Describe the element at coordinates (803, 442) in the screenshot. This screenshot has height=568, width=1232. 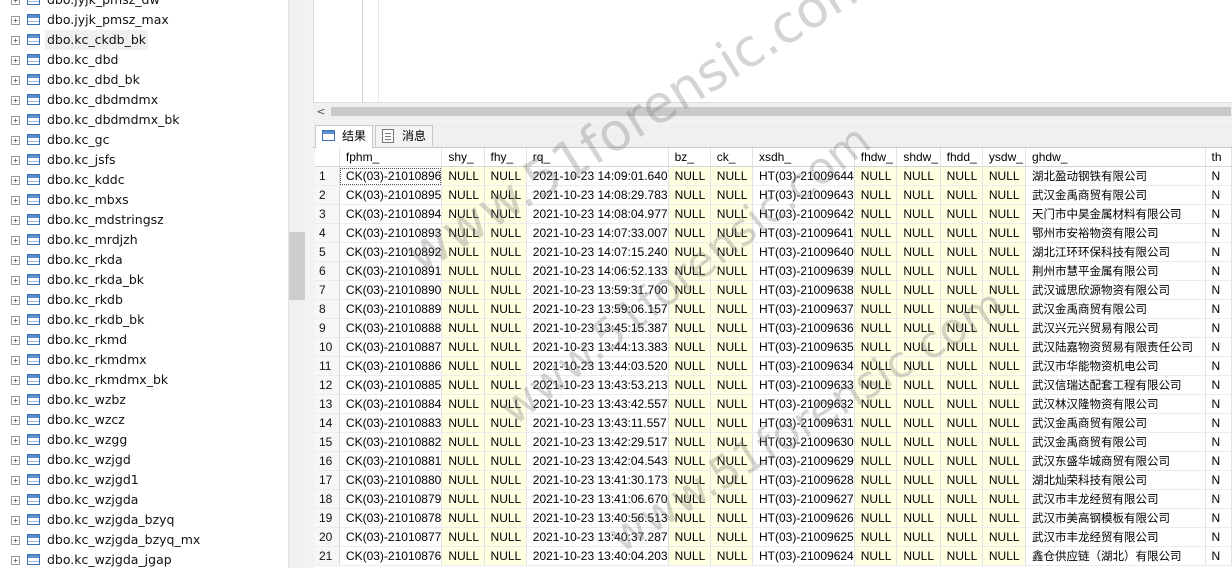
I see `table-cell: HT(03)-21009630` at that location.